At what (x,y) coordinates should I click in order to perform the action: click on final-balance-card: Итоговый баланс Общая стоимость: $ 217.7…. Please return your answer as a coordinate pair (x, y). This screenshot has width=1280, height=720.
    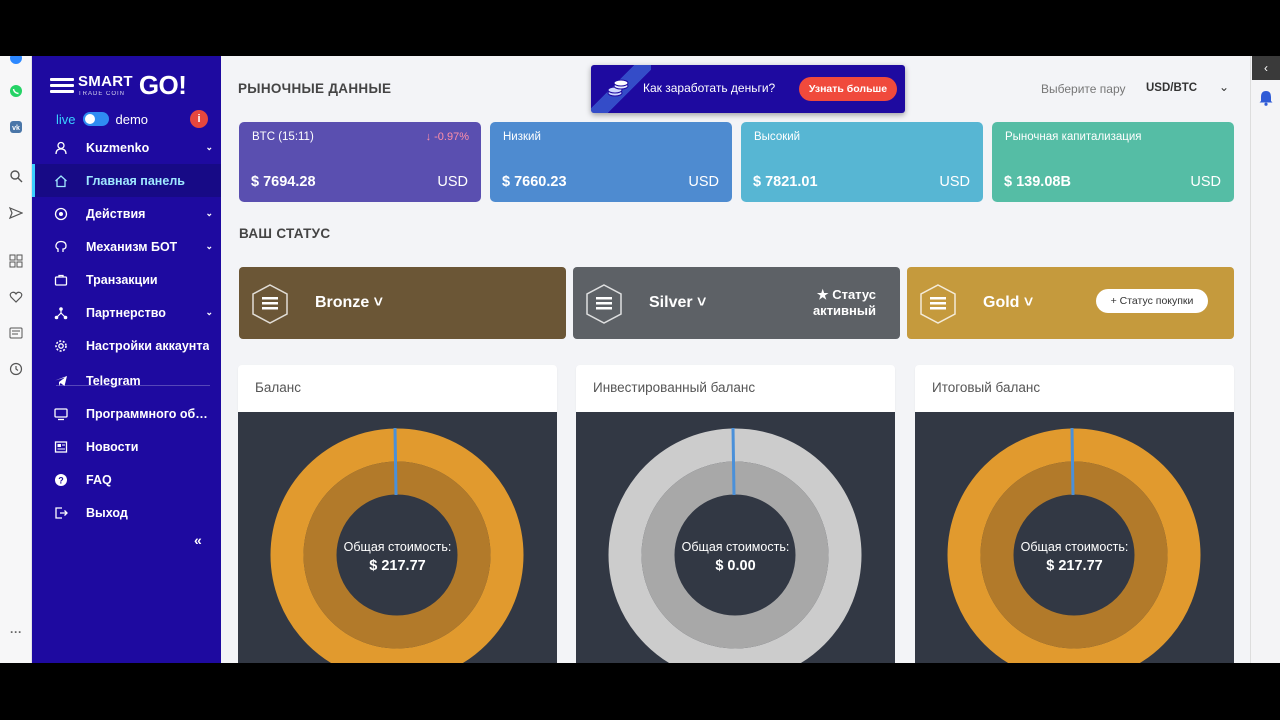
    Looking at the image, I should click on (1074, 514).